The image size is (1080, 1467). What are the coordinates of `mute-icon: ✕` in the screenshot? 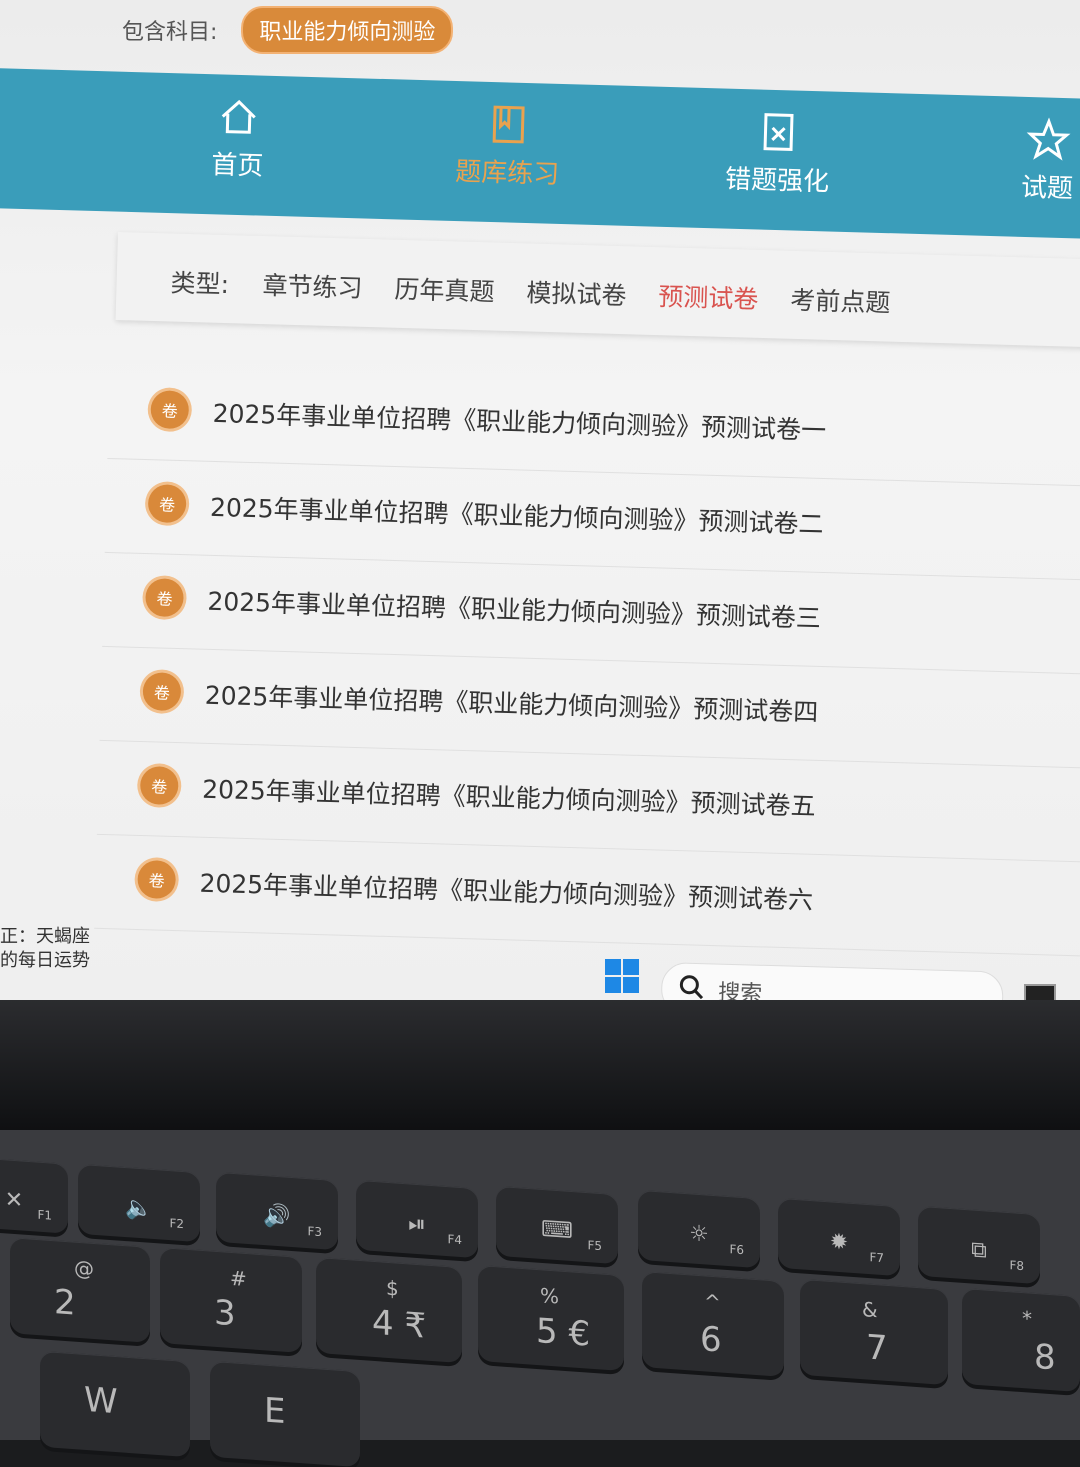 It's located at (14, 1200).